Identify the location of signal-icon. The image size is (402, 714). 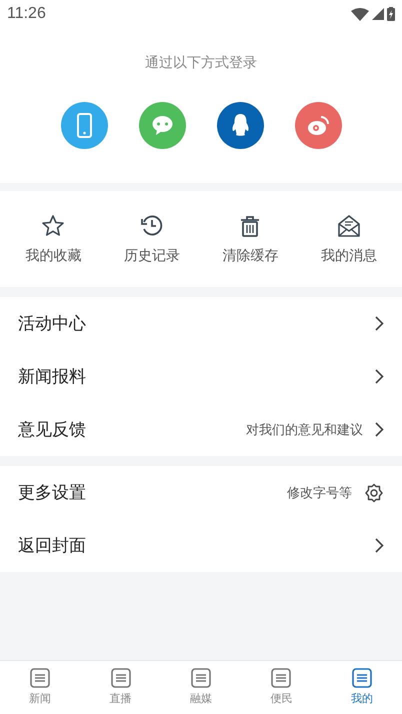
(378, 14).